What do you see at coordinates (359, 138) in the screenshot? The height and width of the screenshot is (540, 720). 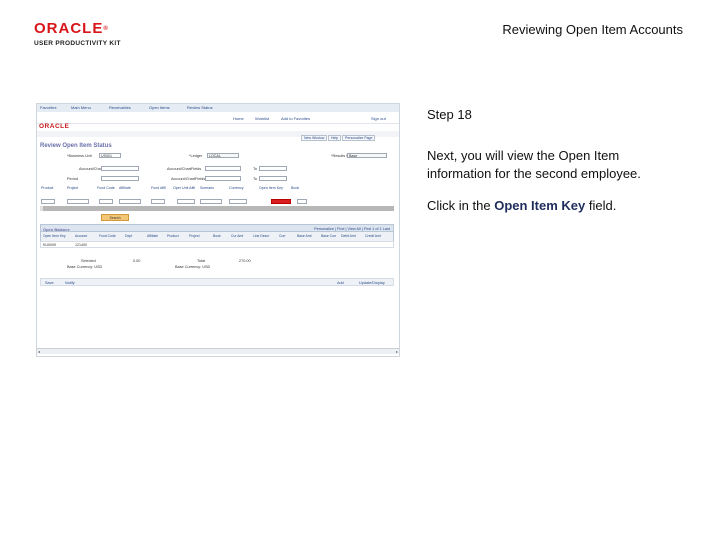 I see `personalize-page-link: Personalize Page` at bounding box center [359, 138].